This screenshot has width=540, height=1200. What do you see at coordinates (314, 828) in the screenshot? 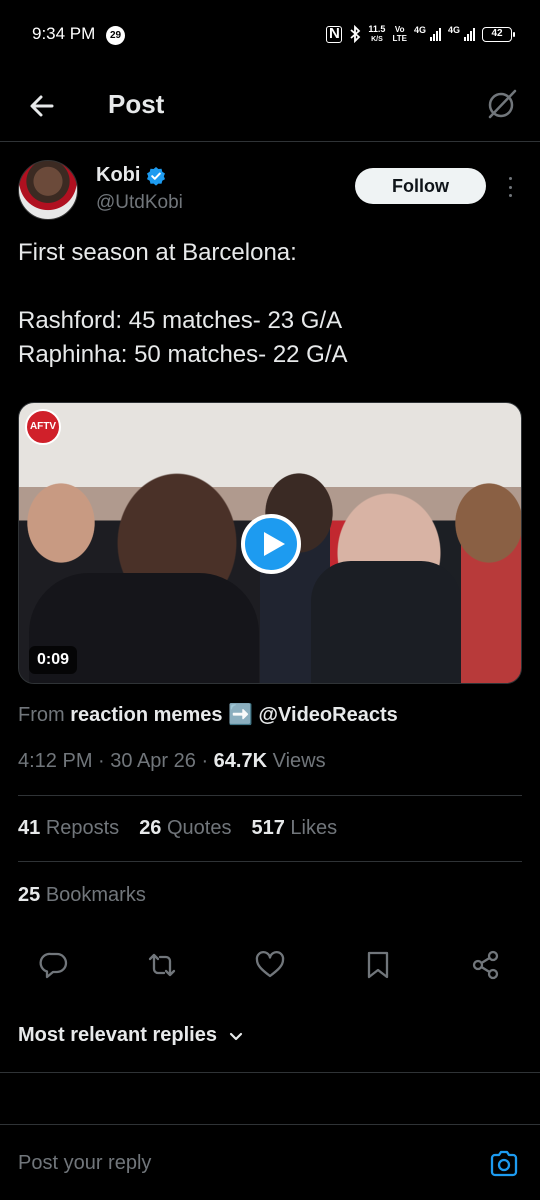
I see `likes-label: Likes` at bounding box center [314, 828].